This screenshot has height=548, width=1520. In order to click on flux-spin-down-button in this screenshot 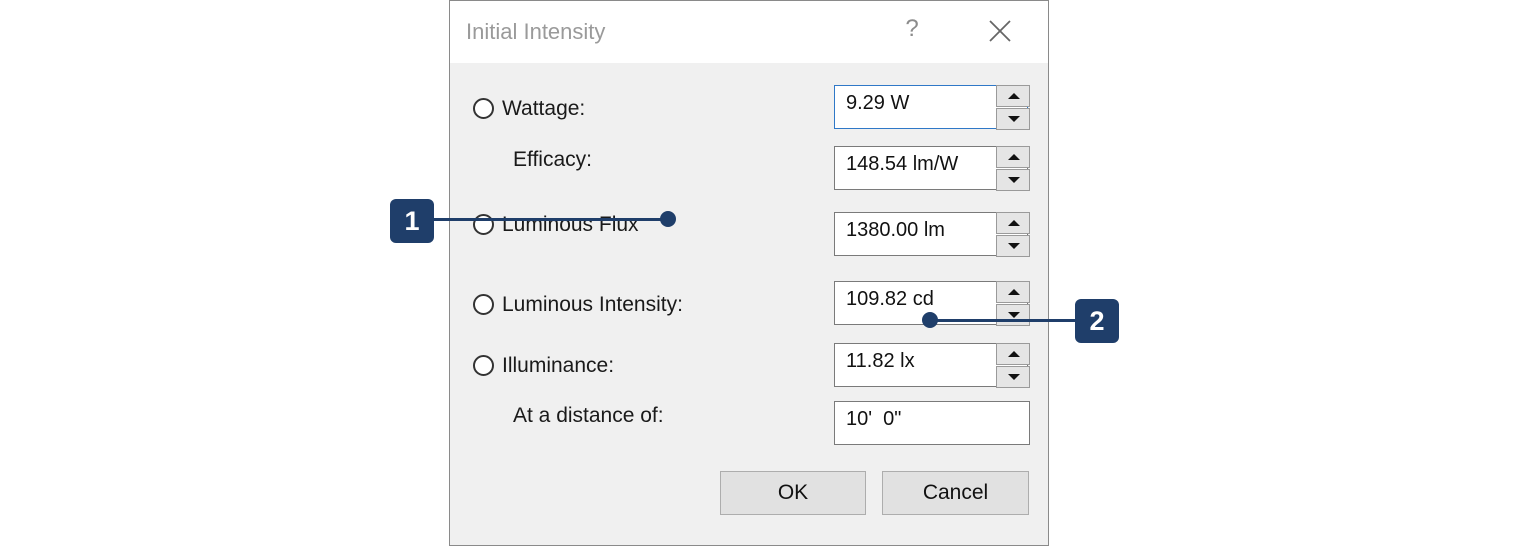, I will do `click(1013, 246)`.